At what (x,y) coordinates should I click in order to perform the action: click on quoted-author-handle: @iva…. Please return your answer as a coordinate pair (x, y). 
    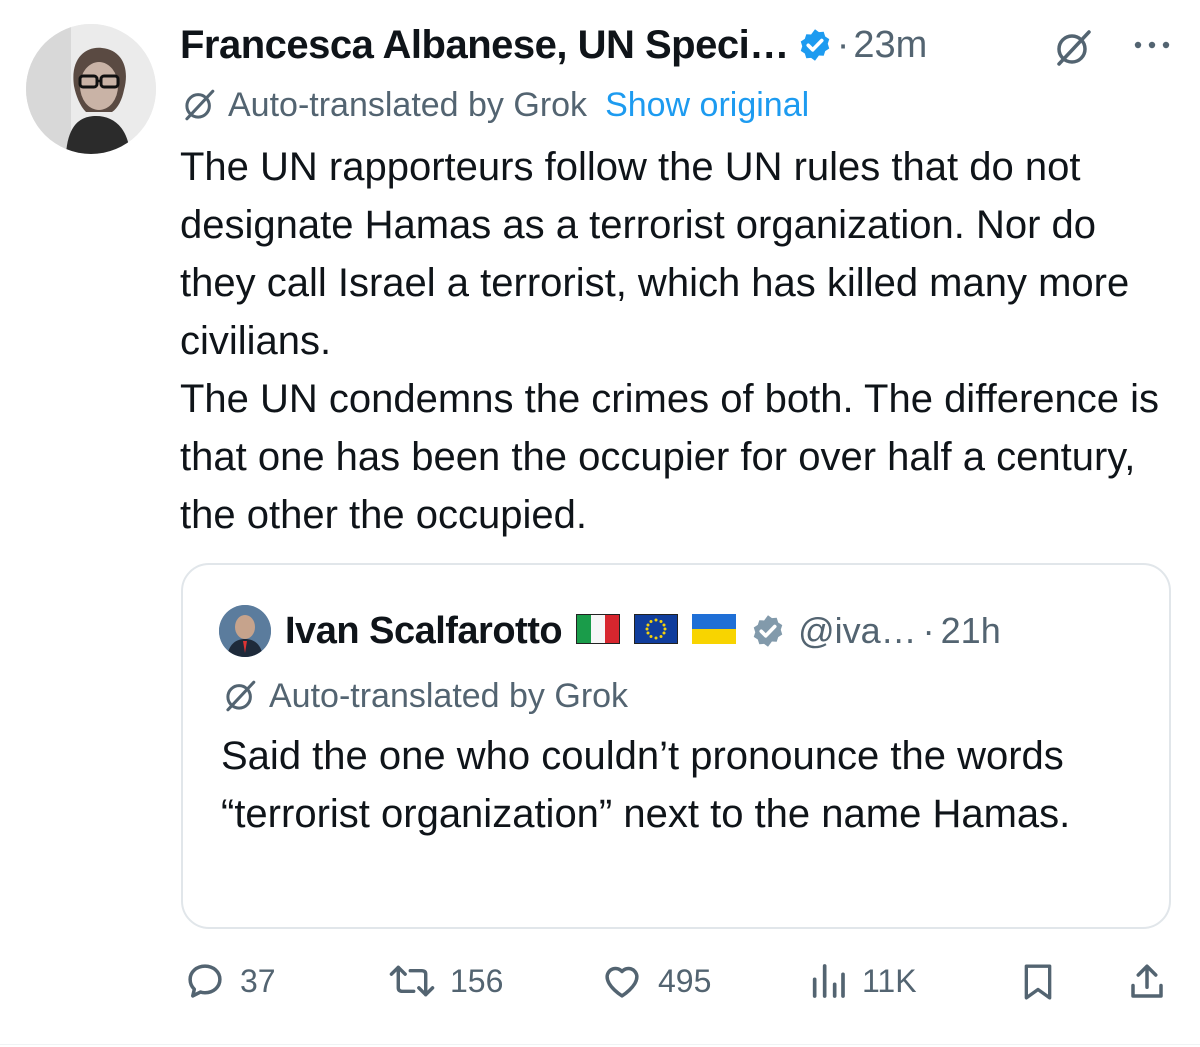
    Looking at the image, I should click on (857, 631).